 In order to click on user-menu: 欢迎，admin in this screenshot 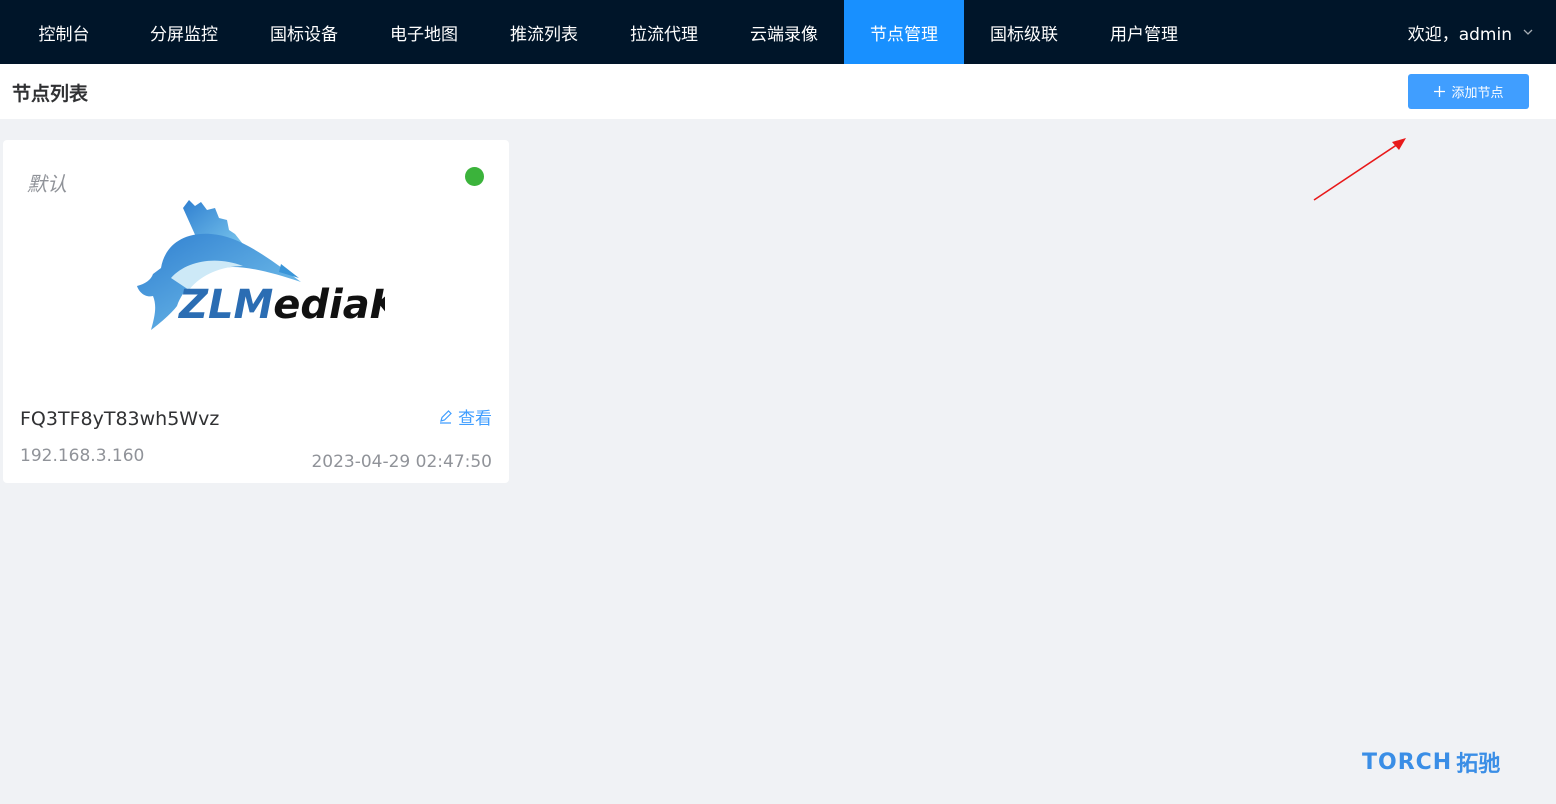, I will do `click(1471, 32)`.